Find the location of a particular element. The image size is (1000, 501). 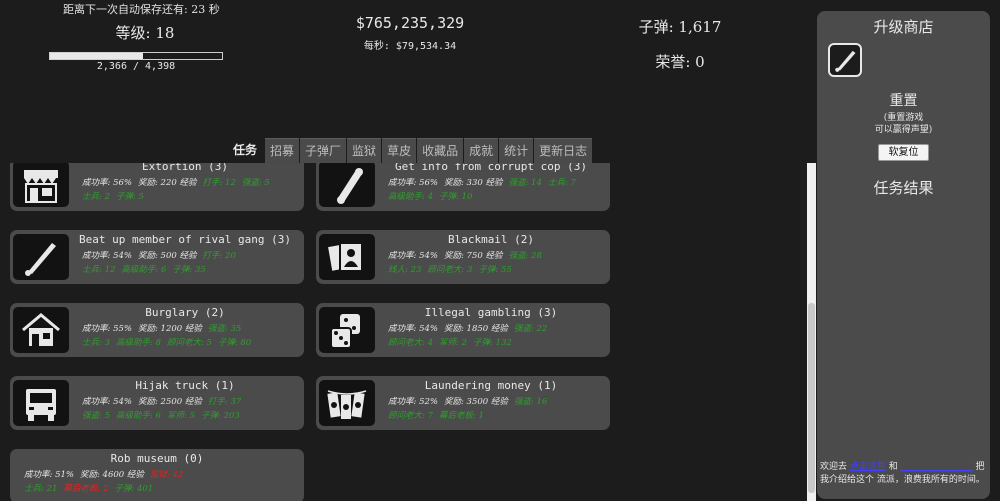

task-stat: 成功率: 51% is located at coordinates (49, 475).